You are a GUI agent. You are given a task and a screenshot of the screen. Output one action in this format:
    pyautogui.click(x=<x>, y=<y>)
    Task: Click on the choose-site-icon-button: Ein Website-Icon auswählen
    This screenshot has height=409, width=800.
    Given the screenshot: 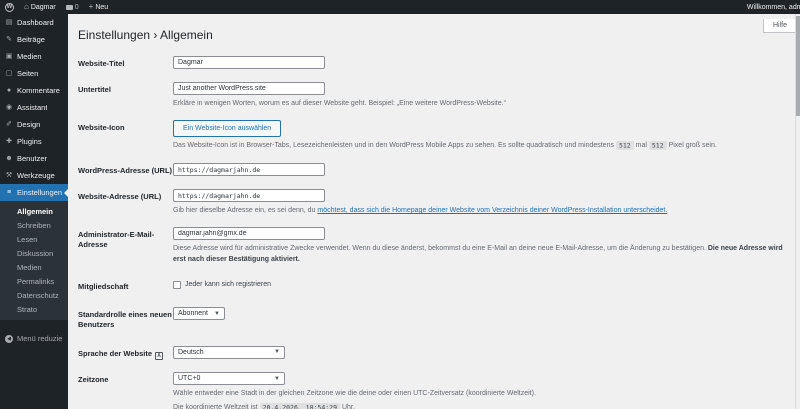 What is the action you would take?
    pyautogui.click(x=227, y=129)
    